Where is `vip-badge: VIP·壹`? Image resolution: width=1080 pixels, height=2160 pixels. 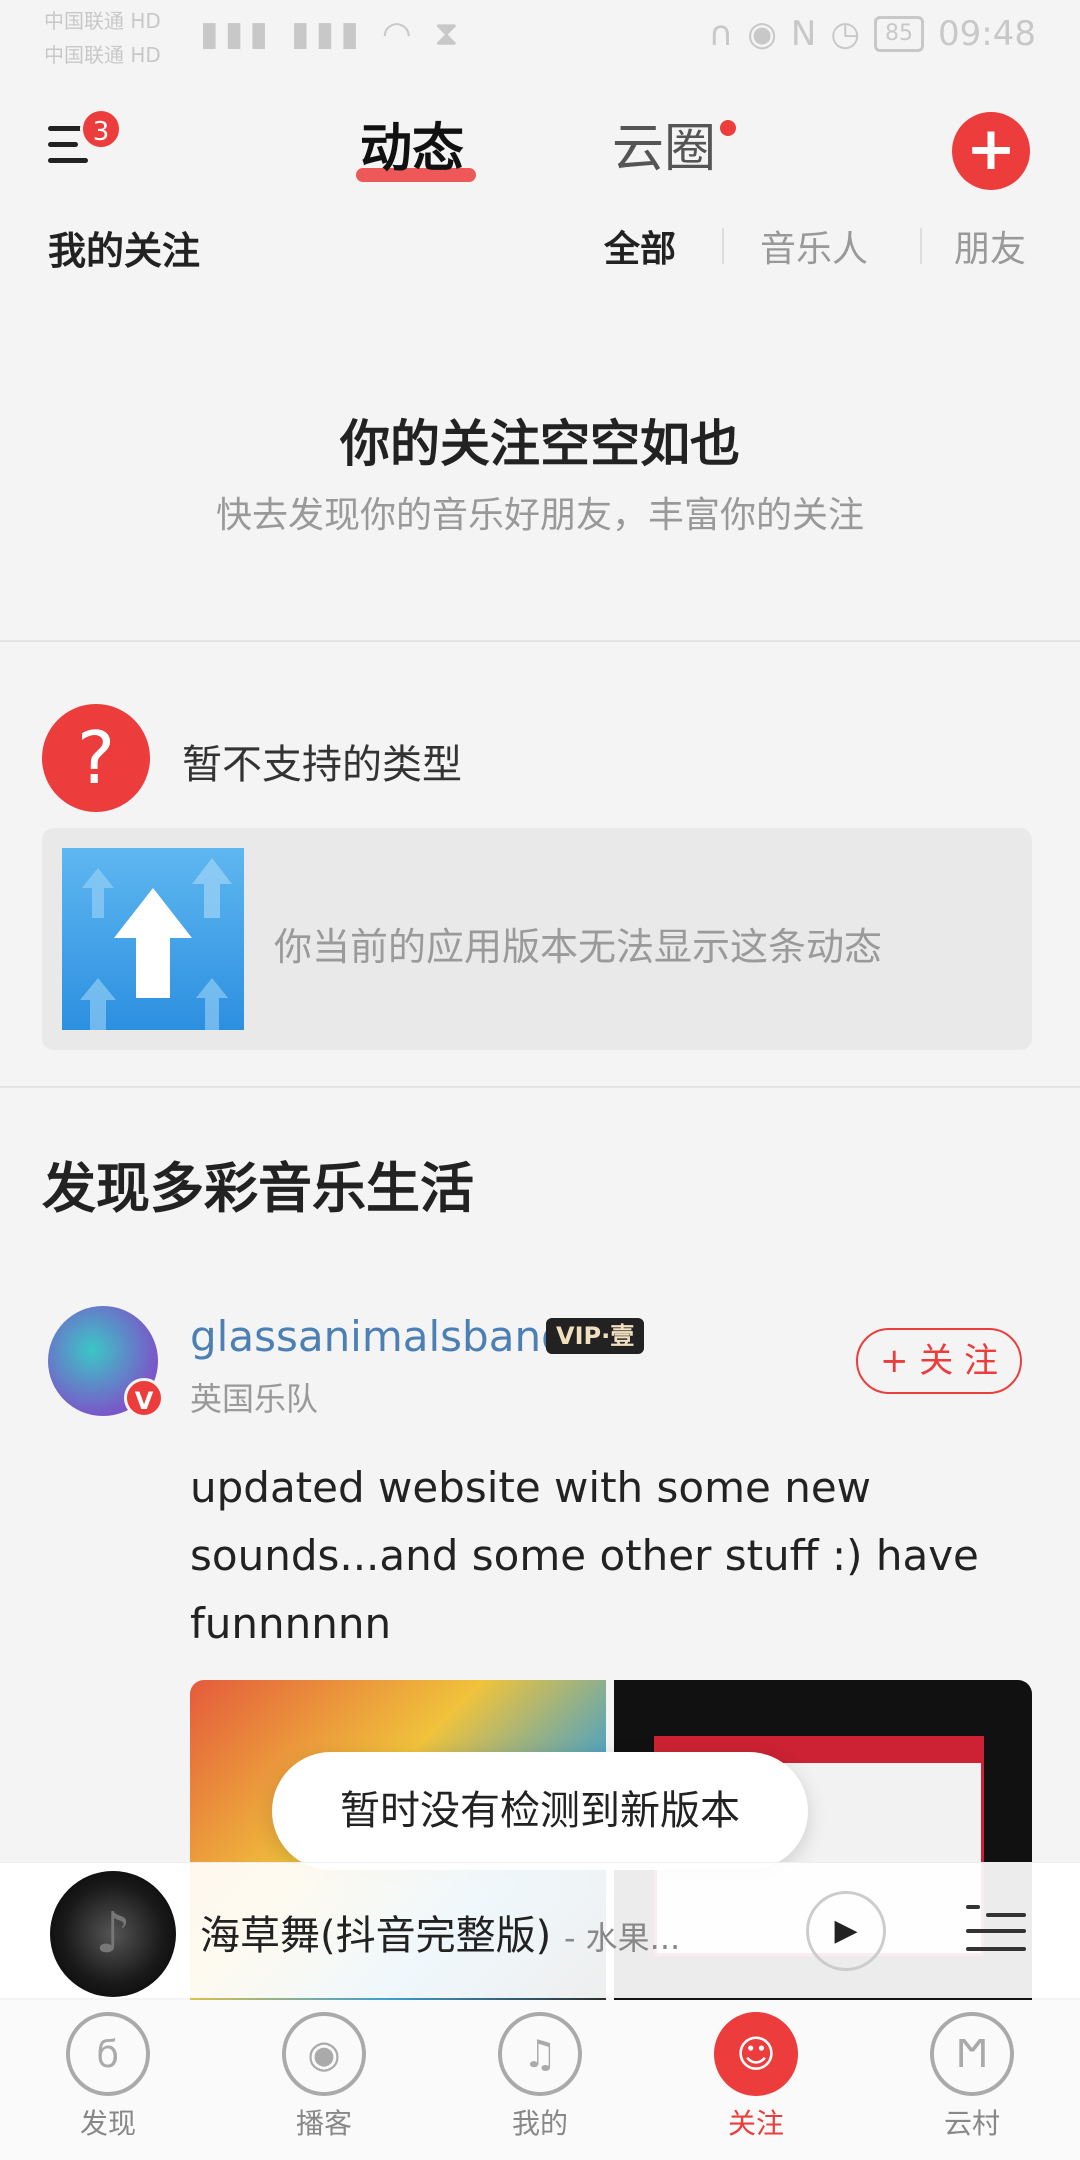 vip-badge: VIP·壹 is located at coordinates (595, 1336).